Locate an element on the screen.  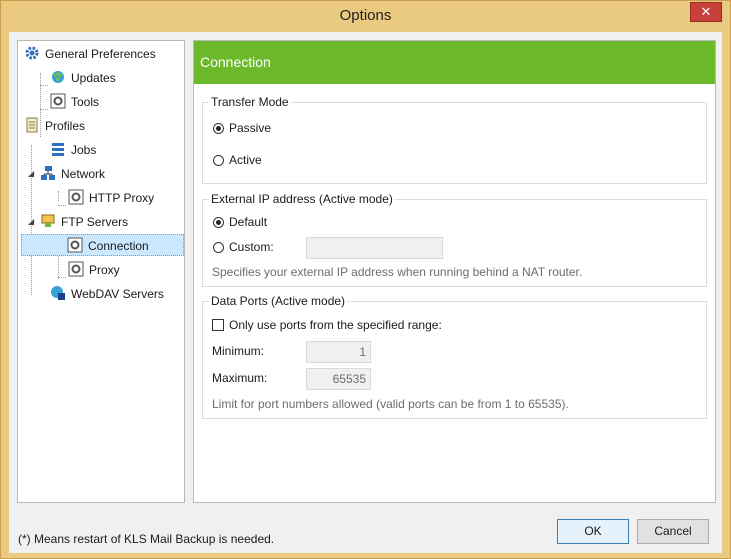
tree-item-network: Network is located at coordinates (72, 174).